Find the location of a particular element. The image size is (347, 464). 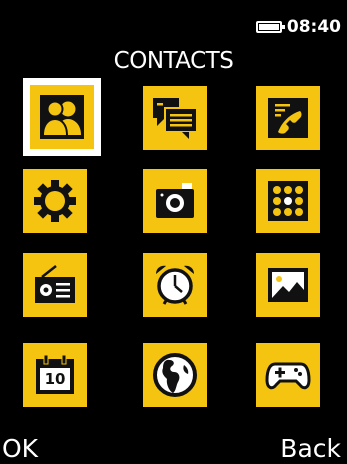

menu-item-browser is located at coordinates (175, 375).